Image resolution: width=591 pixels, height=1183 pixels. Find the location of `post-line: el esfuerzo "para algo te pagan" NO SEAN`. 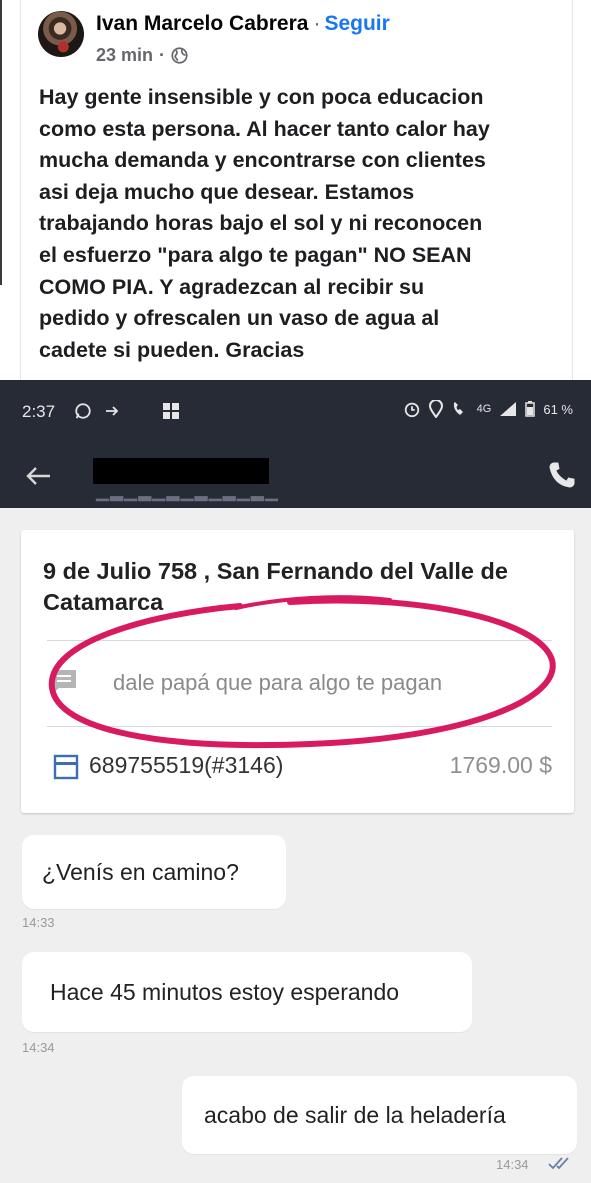

post-line: el esfuerzo "para algo te pagan" NO SEAN is located at coordinates (255, 254).